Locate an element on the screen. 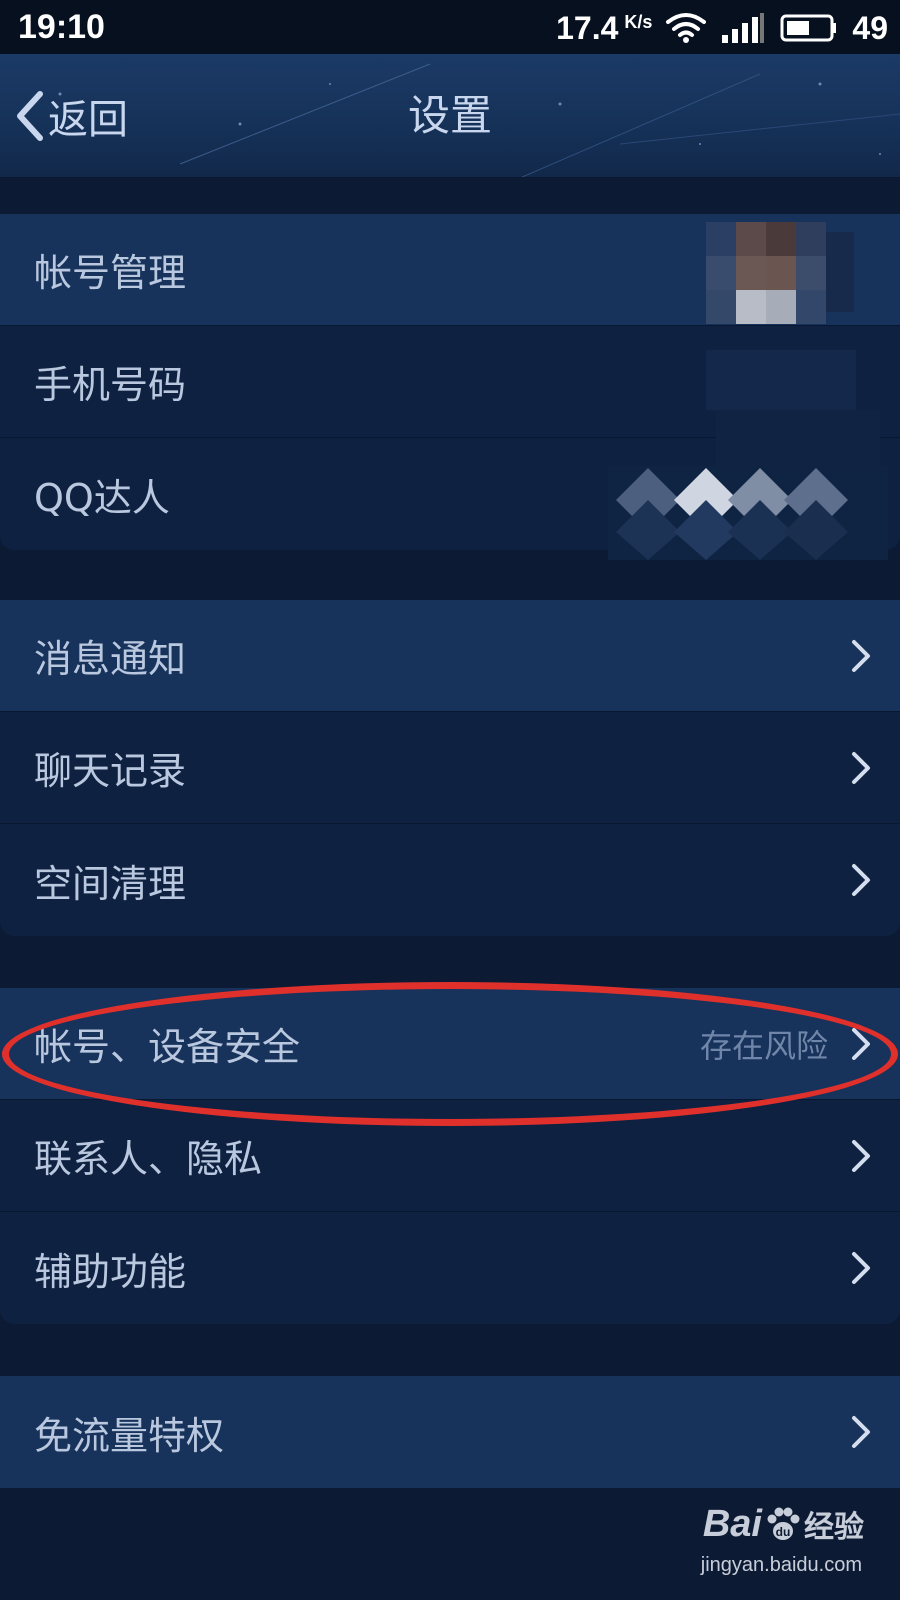 The width and height of the screenshot is (900, 1600). settings-row-message-notifications: 消息通知 is located at coordinates (450, 656).